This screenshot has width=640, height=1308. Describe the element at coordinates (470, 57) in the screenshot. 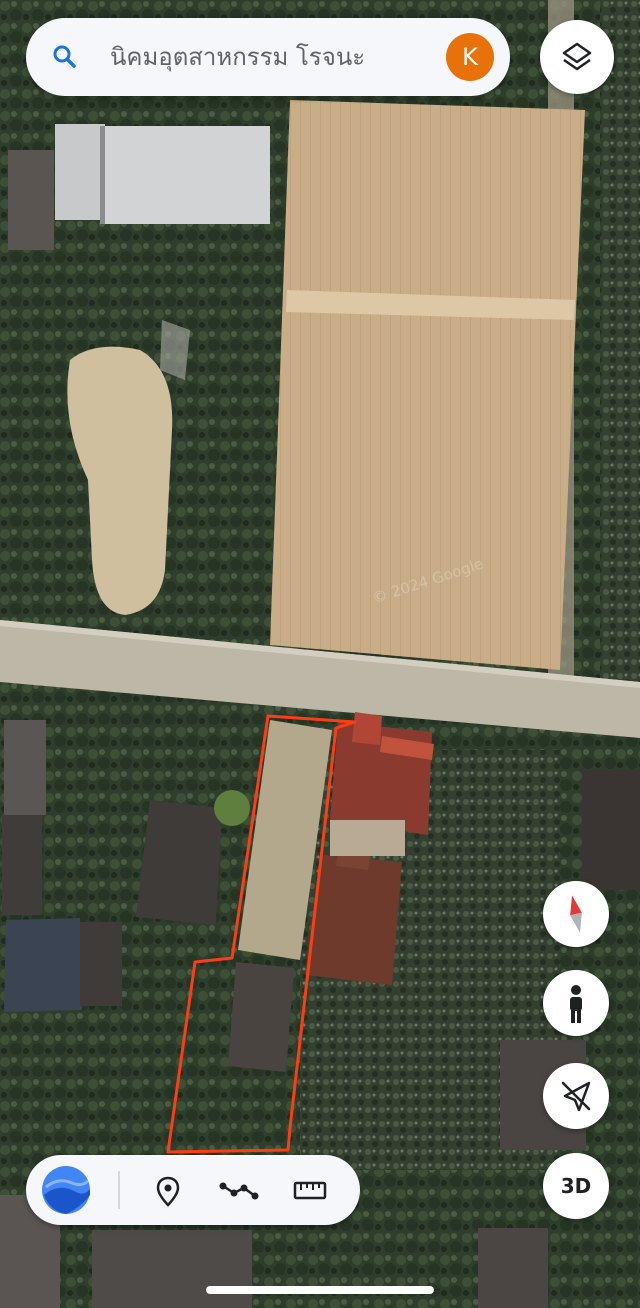

I see `account-avatar: K` at that location.